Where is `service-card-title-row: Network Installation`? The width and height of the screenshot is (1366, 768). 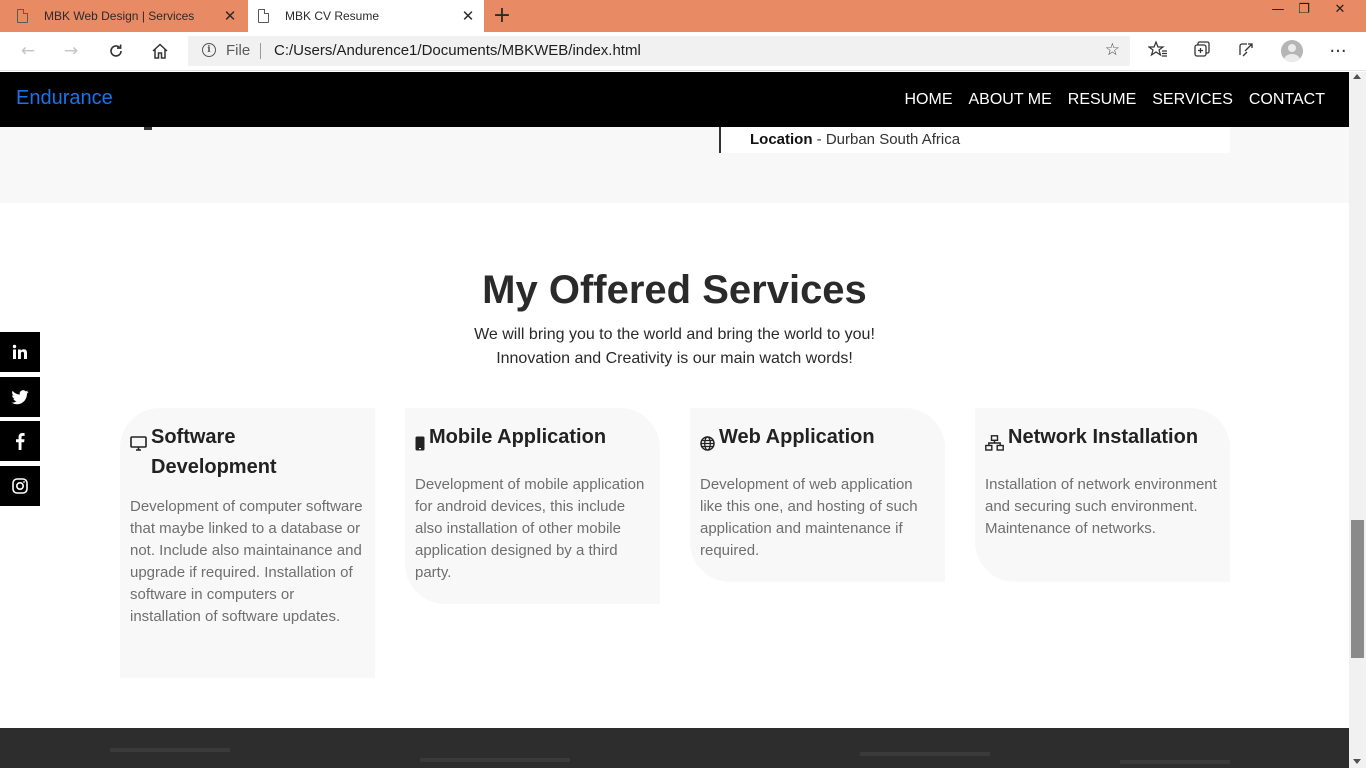
service-card-title-row: Network Installation is located at coordinates (1102, 441).